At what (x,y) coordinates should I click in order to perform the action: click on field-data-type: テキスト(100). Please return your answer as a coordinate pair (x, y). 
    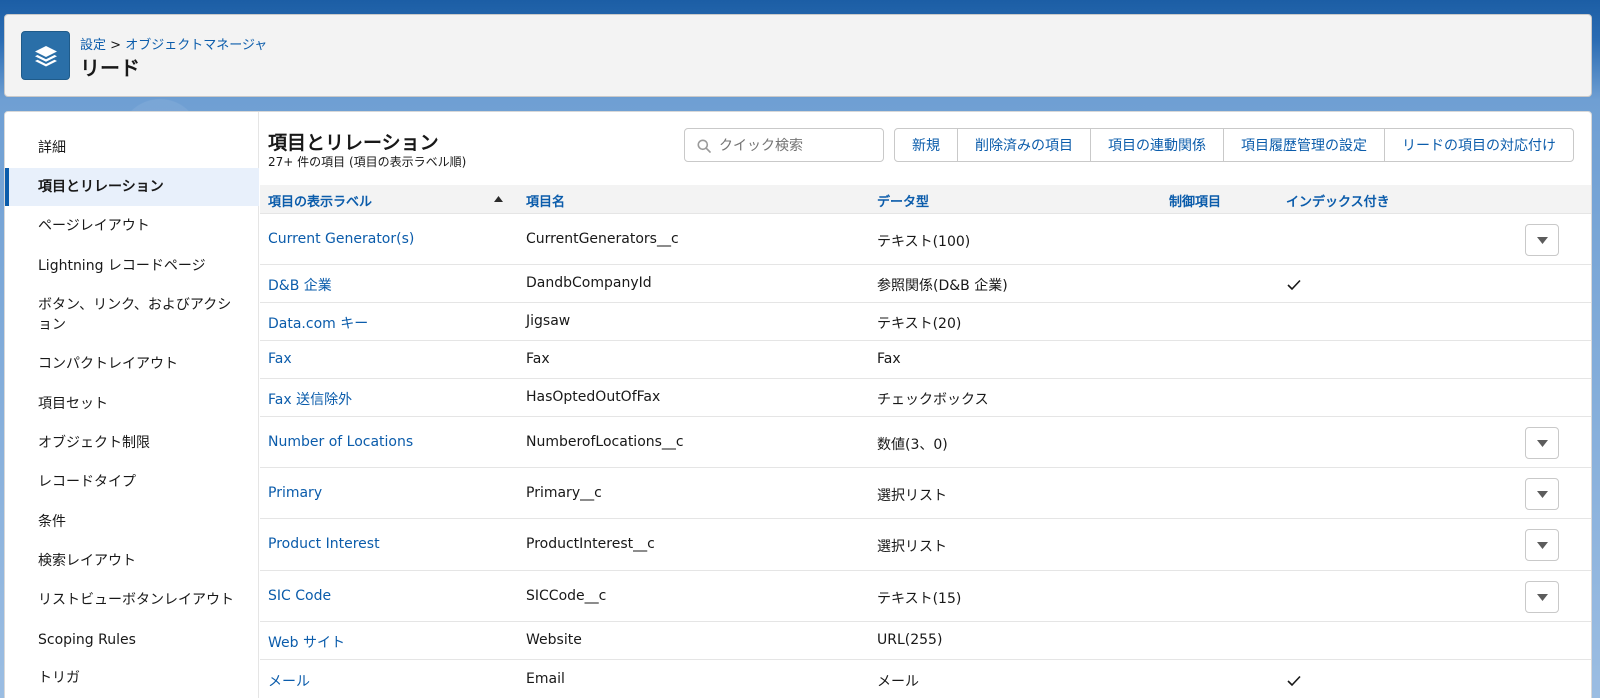
    Looking at the image, I should click on (924, 242).